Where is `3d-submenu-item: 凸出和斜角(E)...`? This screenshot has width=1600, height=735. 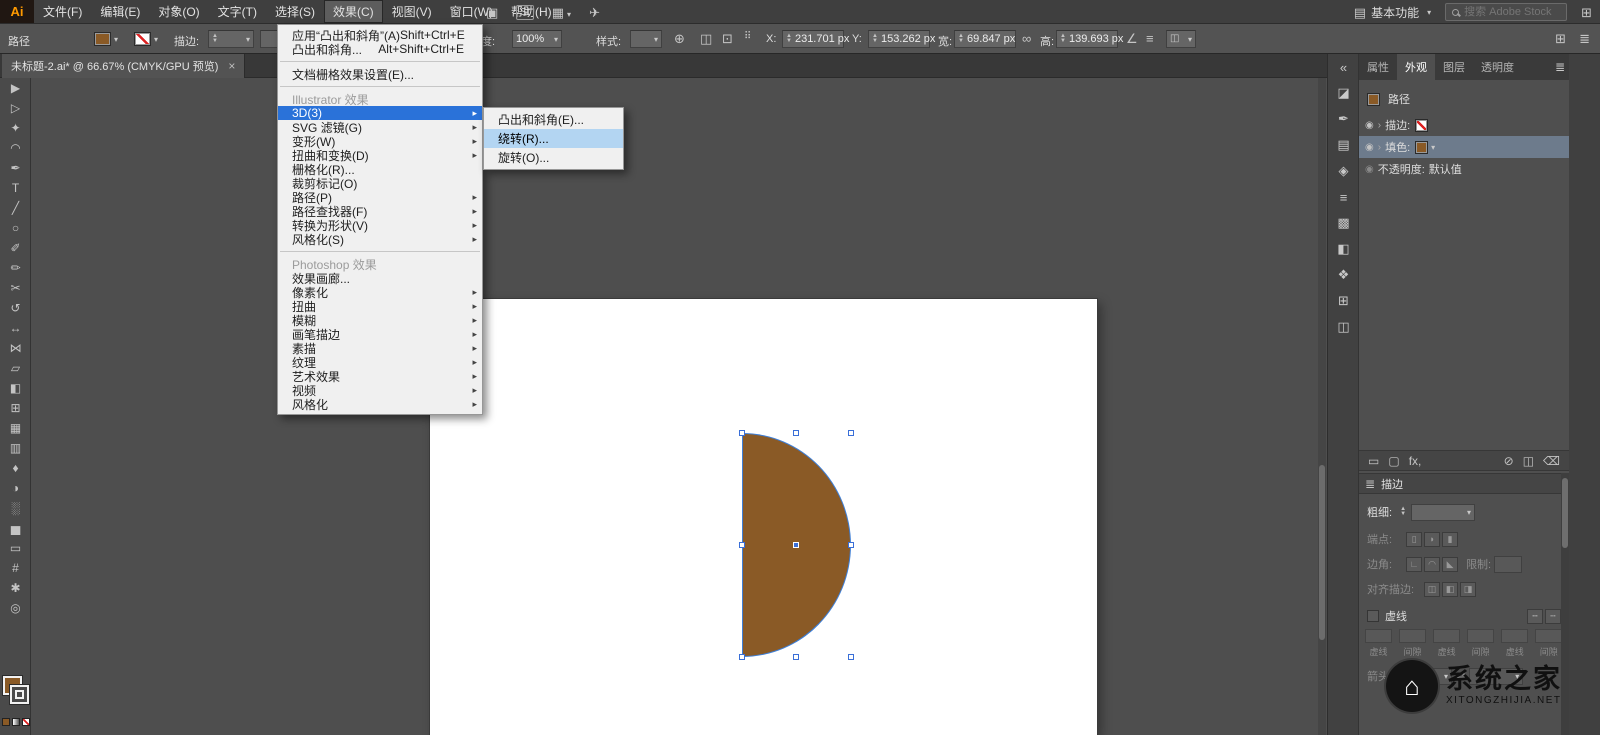
3d-submenu-item: 凸出和斜角(E)... is located at coordinates (553, 119).